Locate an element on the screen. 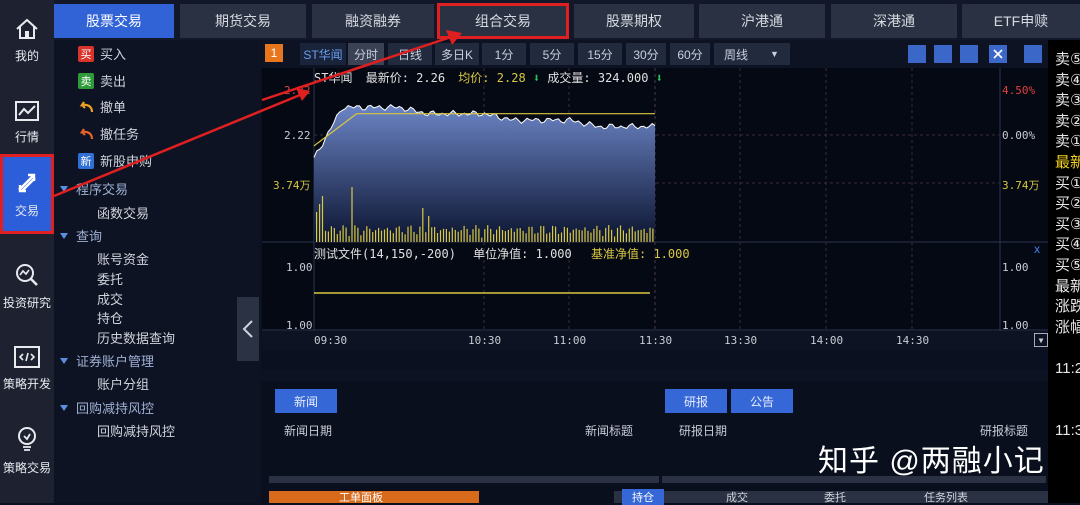 This screenshot has width=1080, height=505. report-button: 研报 is located at coordinates (696, 401).